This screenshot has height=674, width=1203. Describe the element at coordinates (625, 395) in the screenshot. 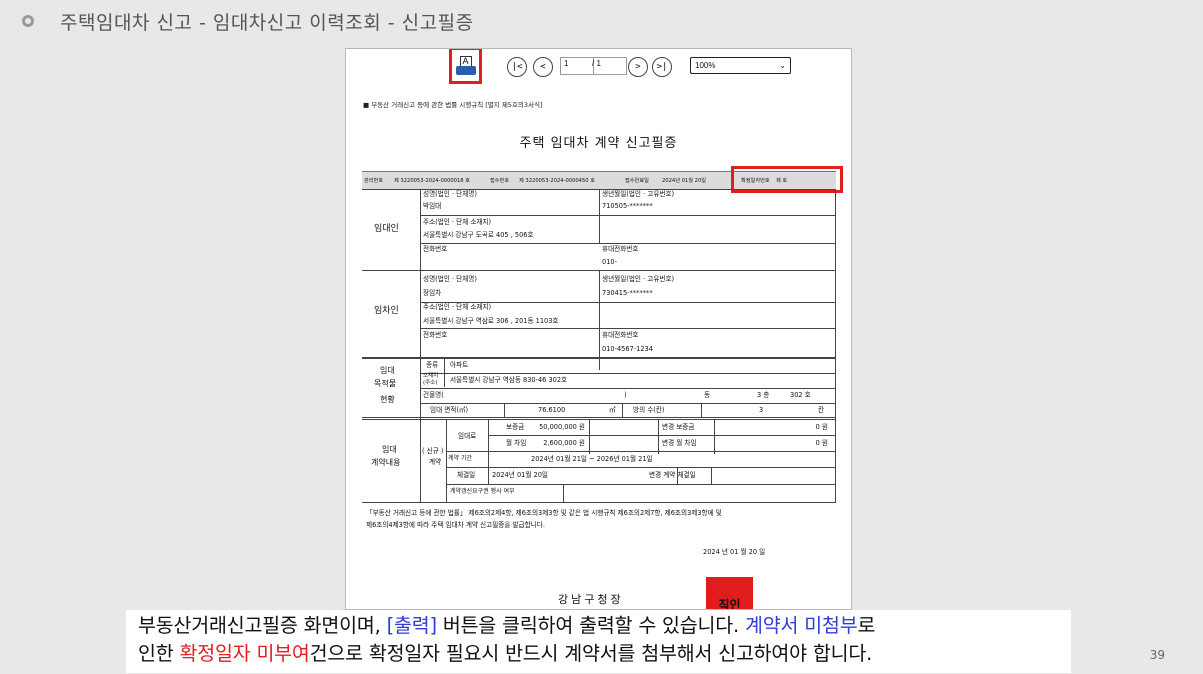

I see `property-bldg-paren: )` at that location.